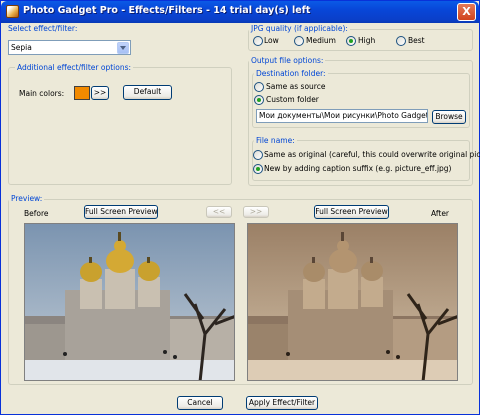  Describe the element at coordinates (69, 47) in the screenshot. I see `effect-select: Sepia` at that location.